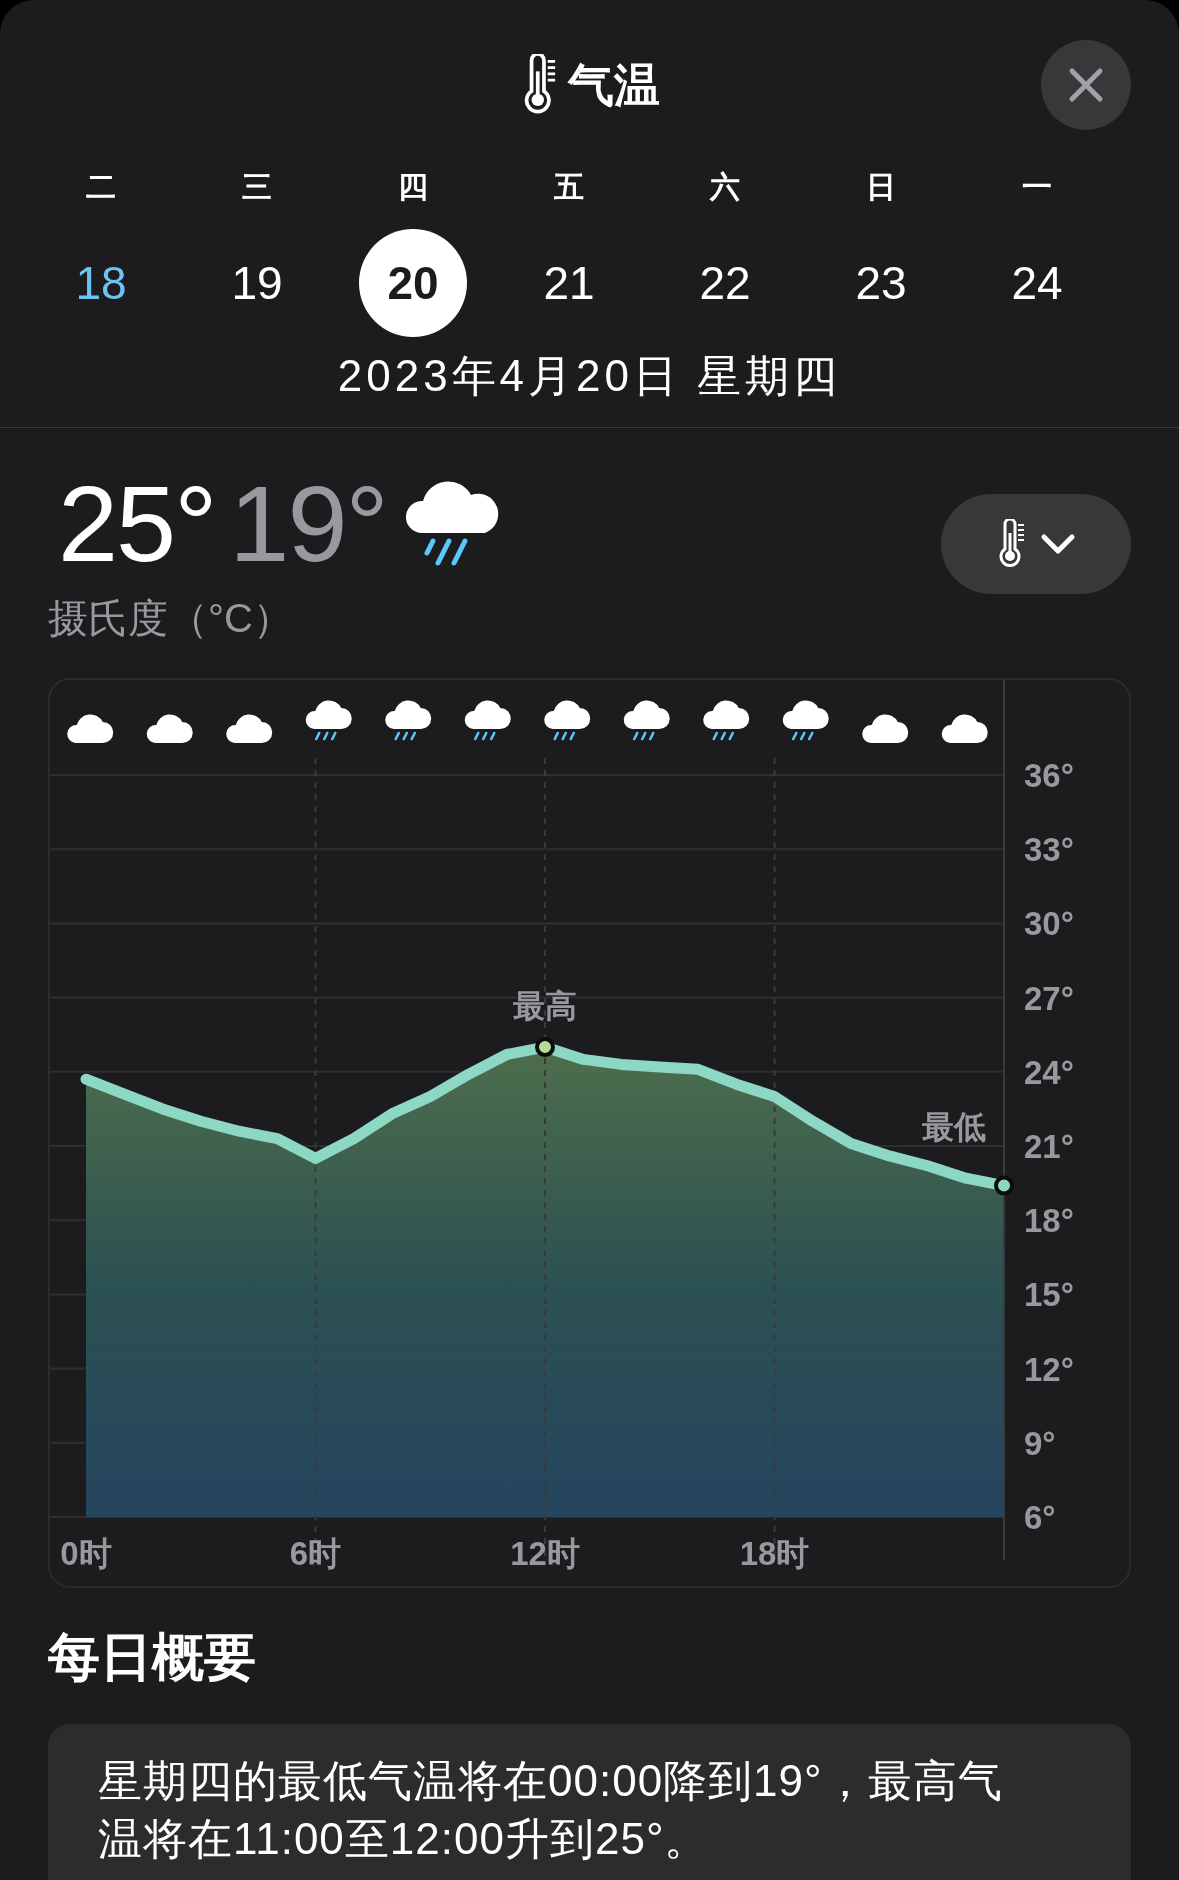 The height and width of the screenshot is (1880, 1179). I want to click on panel-title: 气温, so click(613, 85).